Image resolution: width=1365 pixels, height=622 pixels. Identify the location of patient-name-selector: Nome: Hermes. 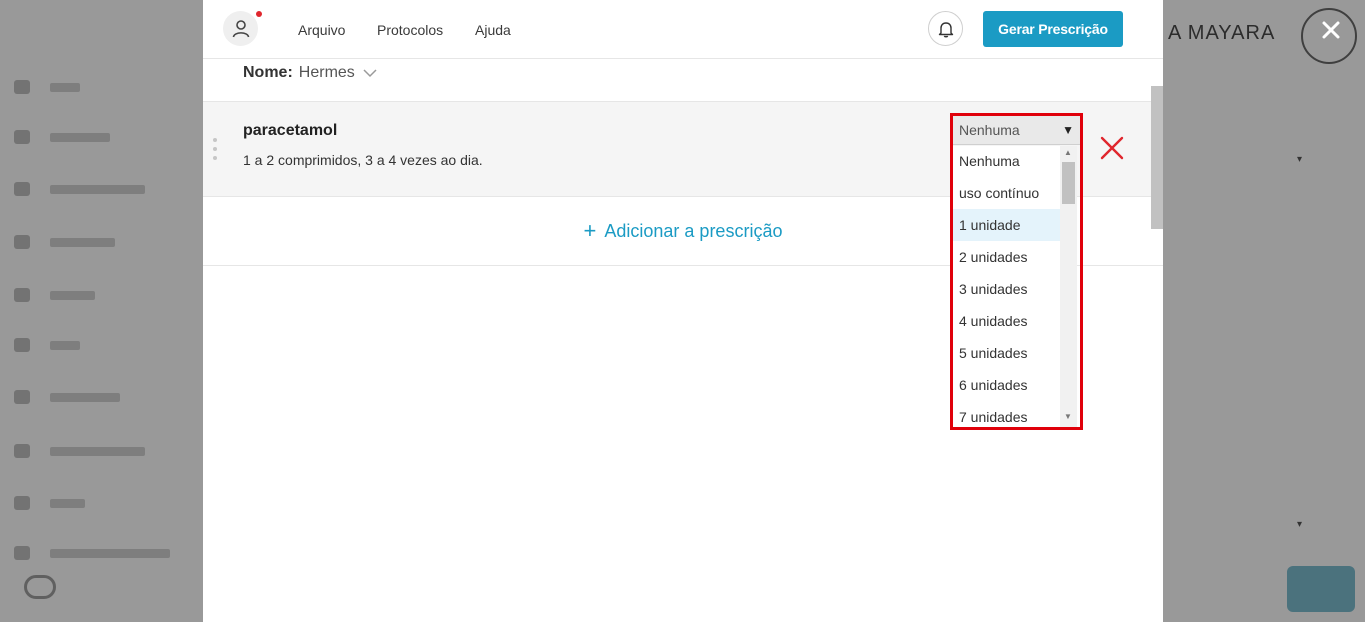
(310, 73).